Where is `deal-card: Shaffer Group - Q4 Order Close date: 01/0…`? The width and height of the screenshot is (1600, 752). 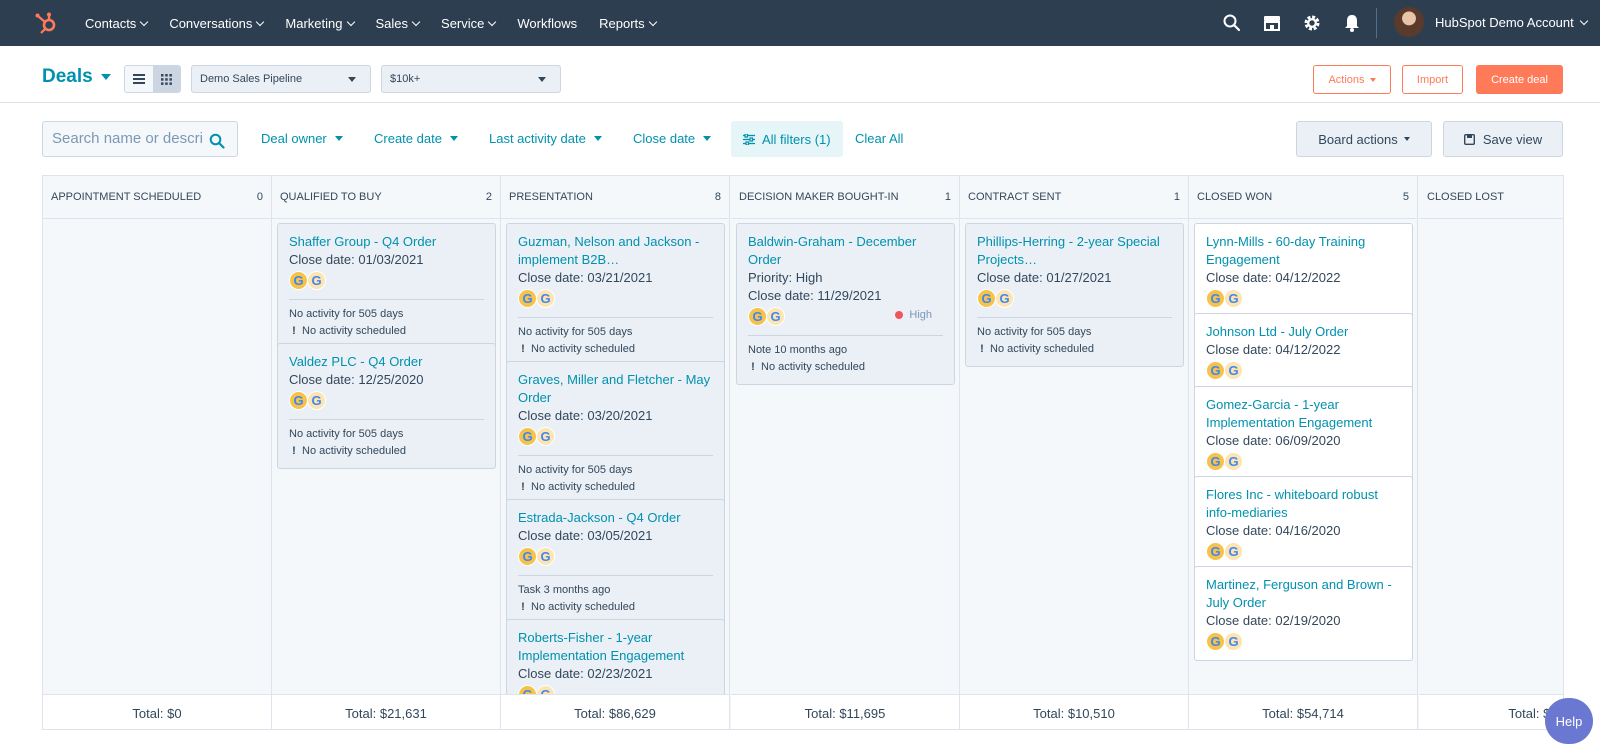
deal-card: Shaffer Group - Q4 Order Close date: 01/0… is located at coordinates (386, 286).